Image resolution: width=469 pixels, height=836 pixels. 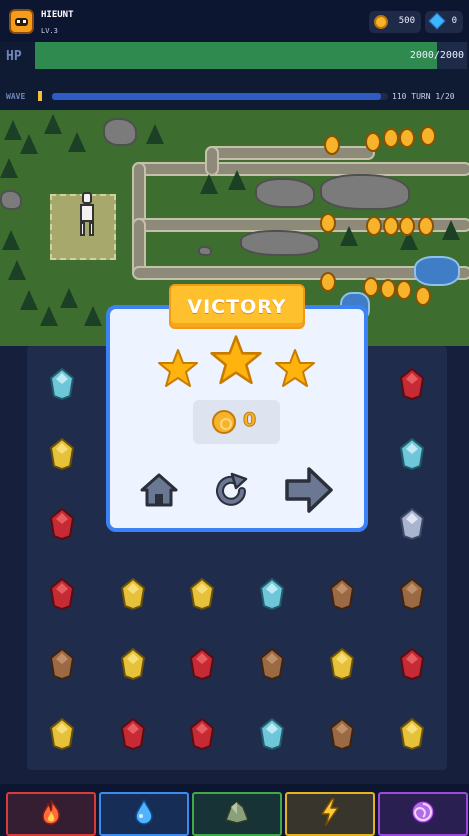 I want to click on water-drop-icon, so click(x=144, y=813).